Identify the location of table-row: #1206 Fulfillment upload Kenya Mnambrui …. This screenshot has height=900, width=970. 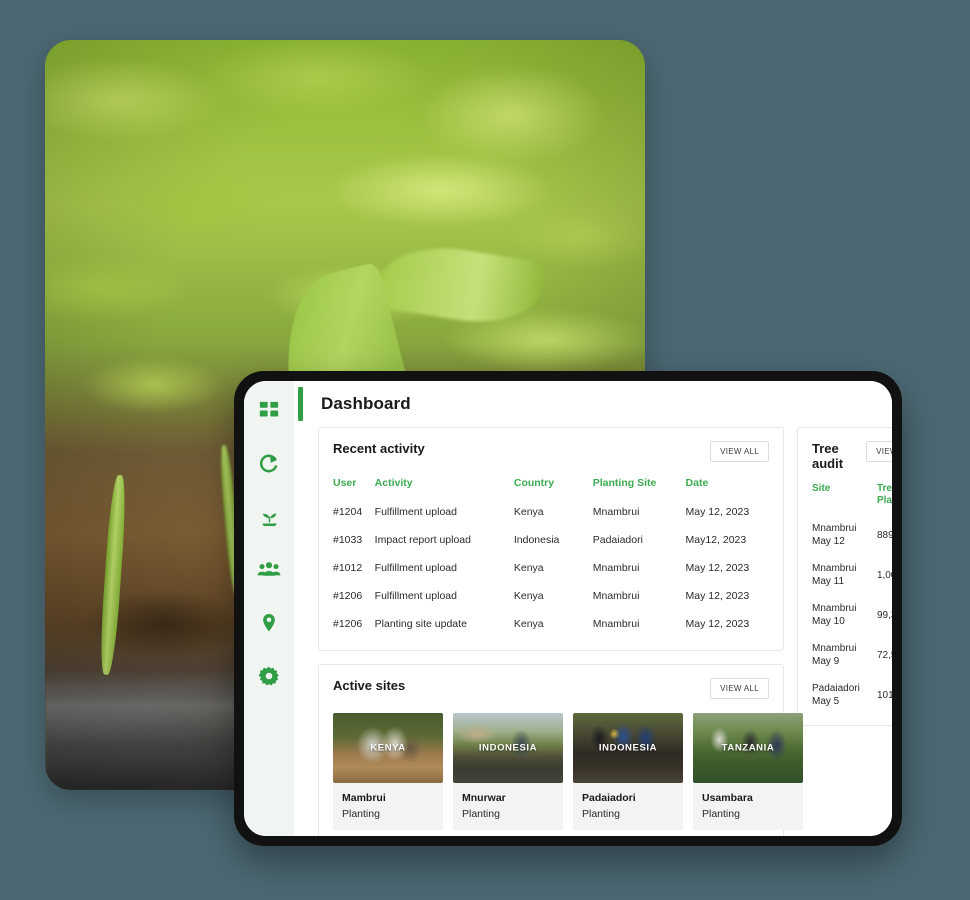
(551, 596).